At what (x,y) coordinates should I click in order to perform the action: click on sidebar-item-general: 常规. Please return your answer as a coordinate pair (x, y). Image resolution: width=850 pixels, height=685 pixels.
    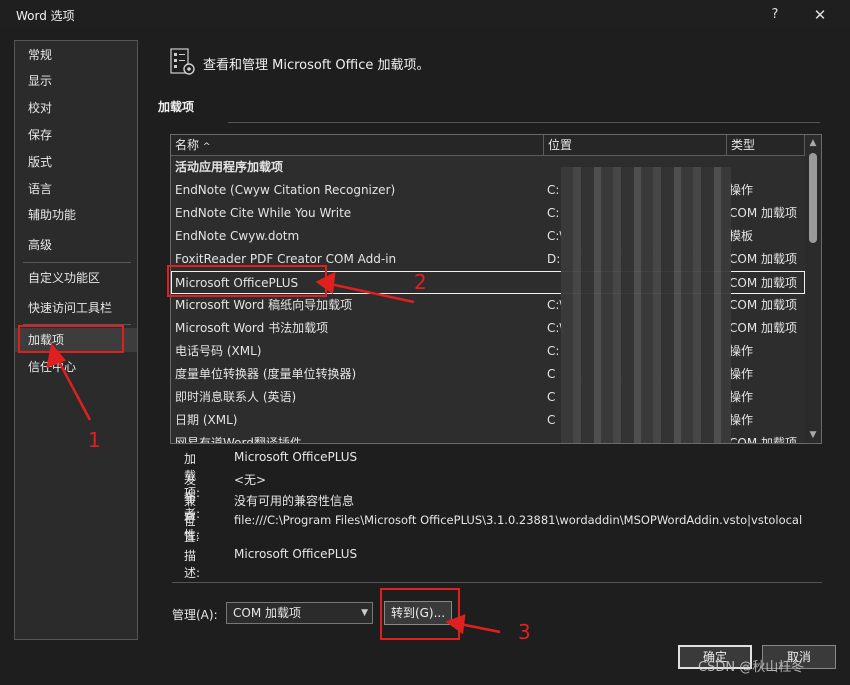
    Looking at the image, I should click on (76, 55).